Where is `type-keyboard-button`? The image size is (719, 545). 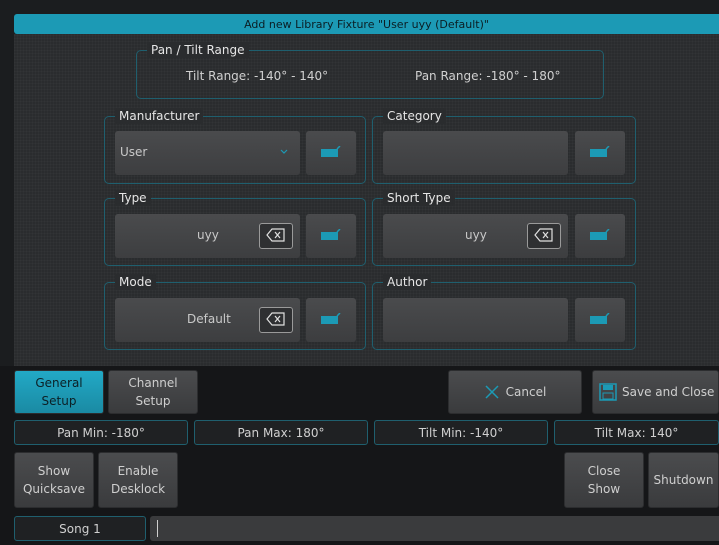 type-keyboard-button is located at coordinates (331, 236).